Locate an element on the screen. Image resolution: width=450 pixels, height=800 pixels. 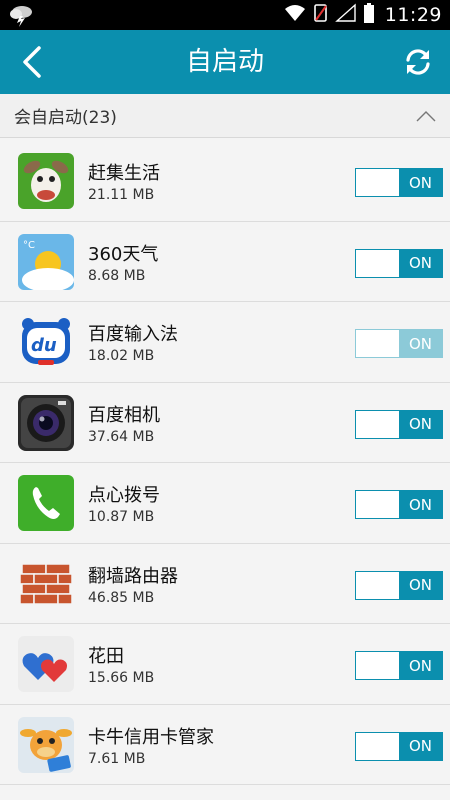
app-bar: 自启动 is located at coordinates (225, 62).